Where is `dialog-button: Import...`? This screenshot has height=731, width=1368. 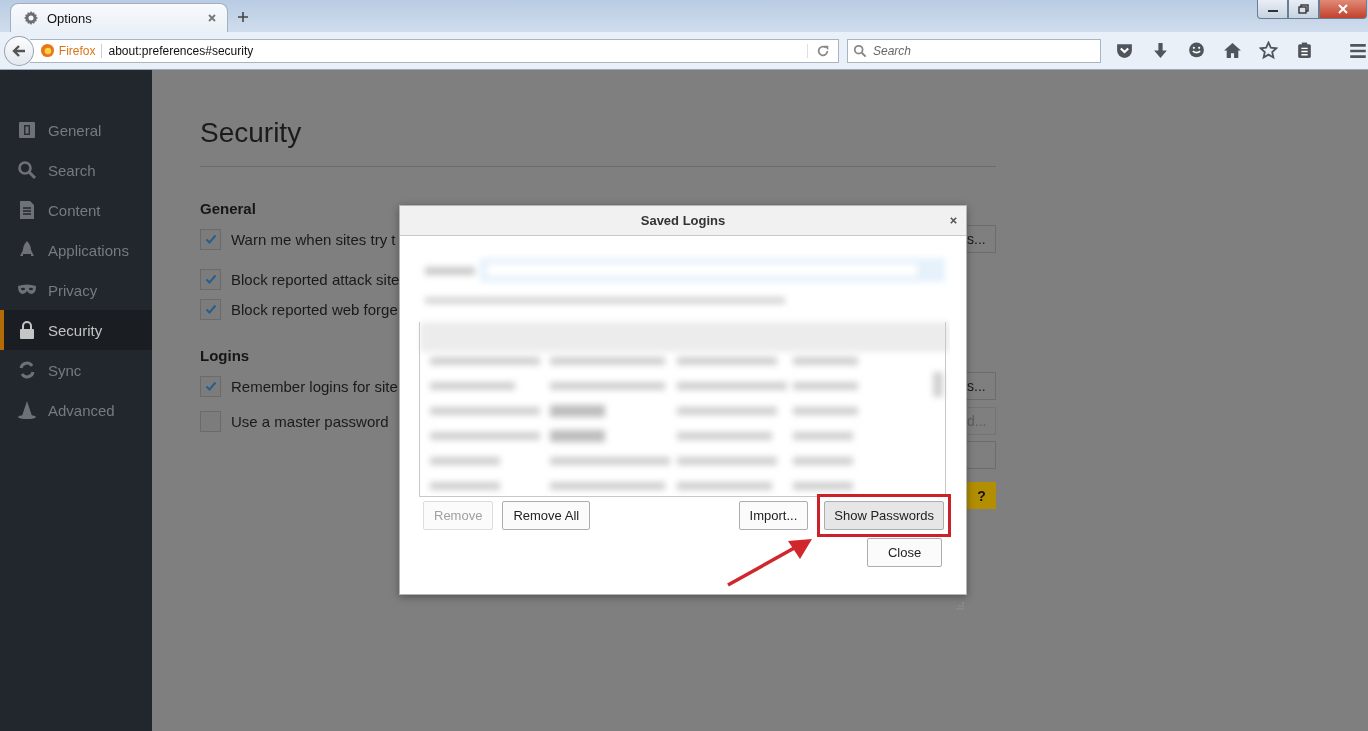 dialog-button: Import... is located at coordinates (773, 515).